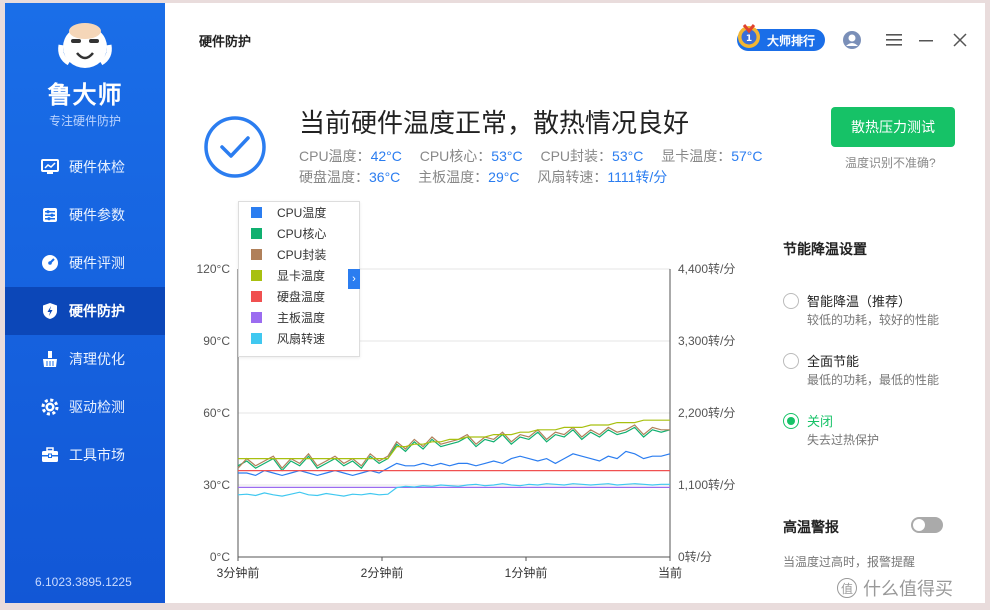 The image size is (990, 610). What do you see at coordinates (302, 234) in the screenshot?
I see `legend-label: CPU核心` at bounding box center [302, 234].